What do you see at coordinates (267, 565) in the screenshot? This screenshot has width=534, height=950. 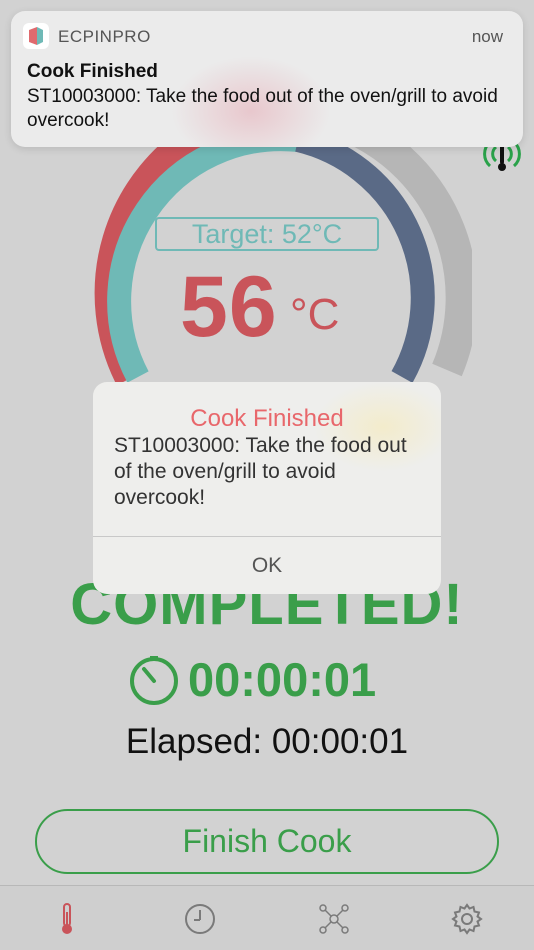 I see `ok-button: OK` at bounding box center [267, 565].